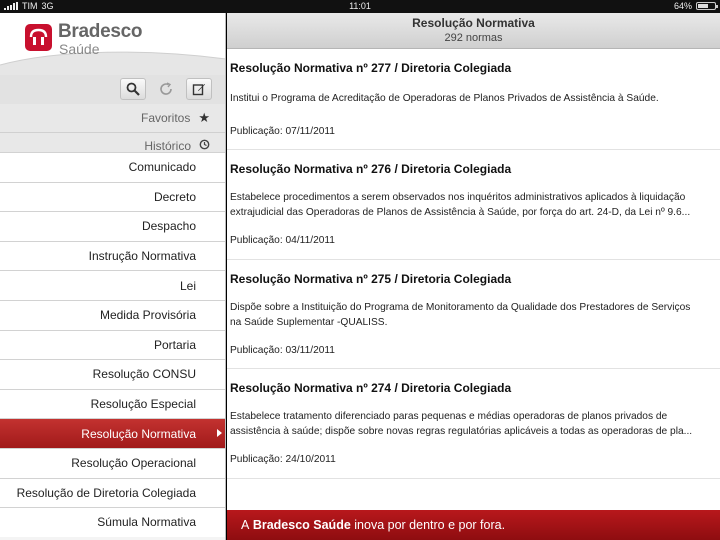 Image resolution: width=720 pixels, height=540 pixels. Describe the element at coordinates (282, 240) in the screenshot. I see `publication-date: Publicação: 04/11/2011` at that location.